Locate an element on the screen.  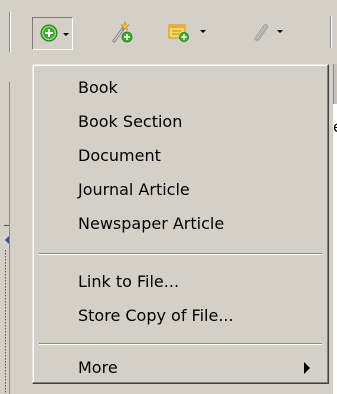
magic-wand-add-icon is located at coordinates (122, 32).